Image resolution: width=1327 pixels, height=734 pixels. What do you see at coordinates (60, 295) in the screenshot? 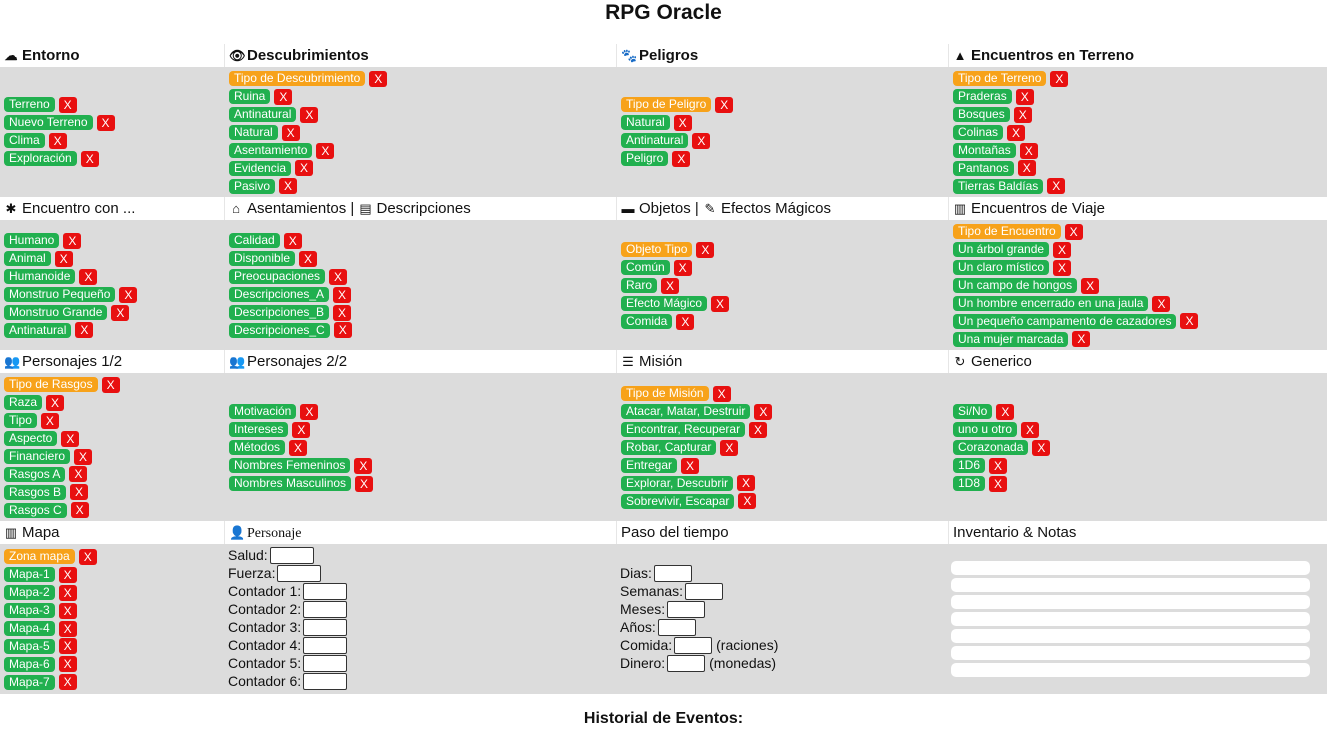
I see `oracle-tag: Monstruo Pequeño` at bounding box center [60, 295].